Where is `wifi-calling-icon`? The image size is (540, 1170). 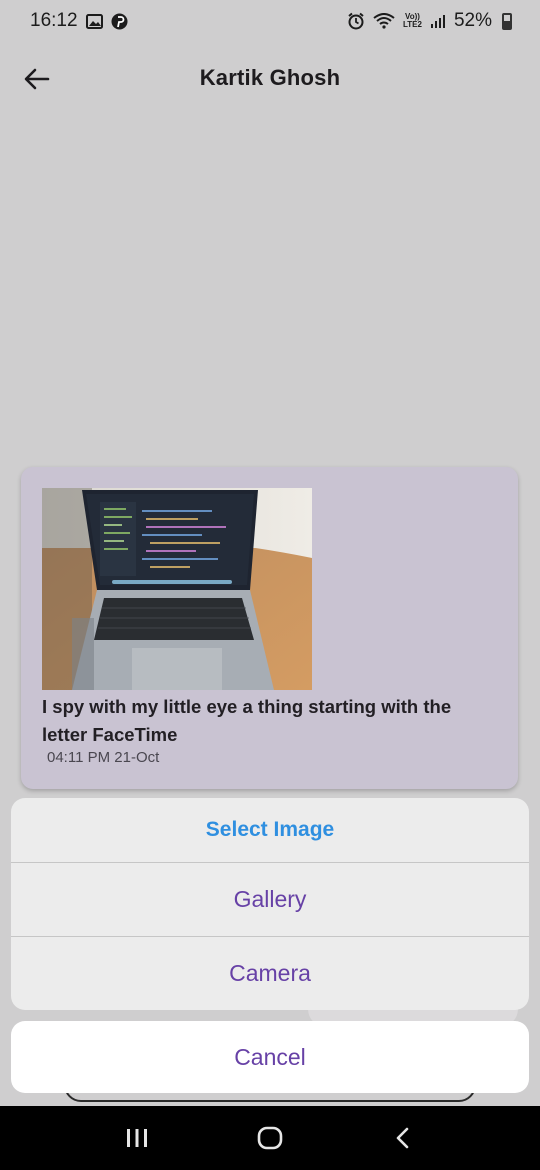 wifi-calling-icon is located at coordinates (384, 21).